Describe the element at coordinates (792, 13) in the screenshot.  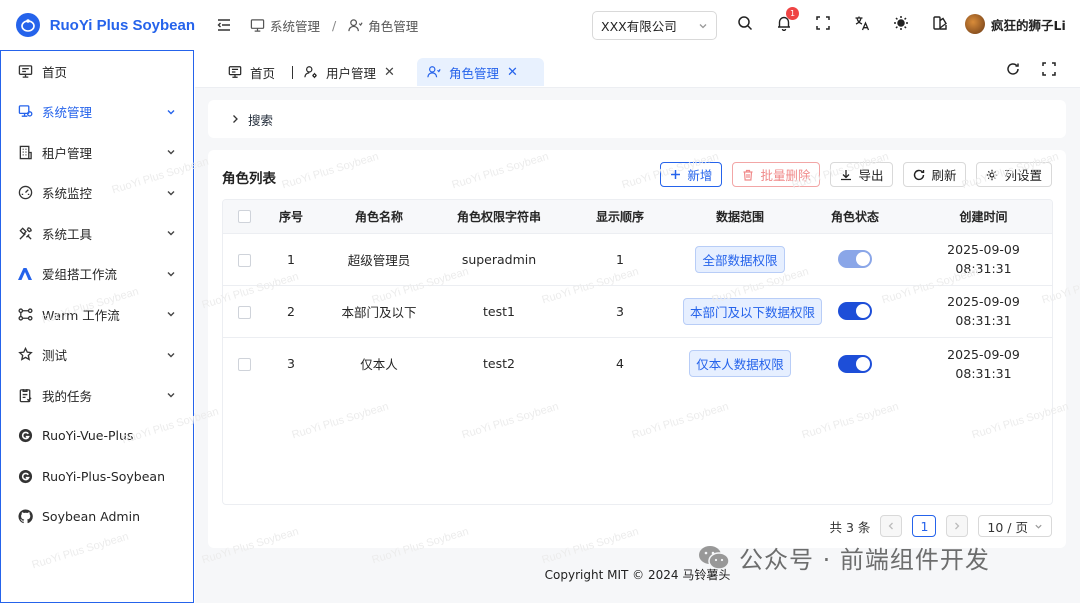
I see `notification-badge: 1` at that location.